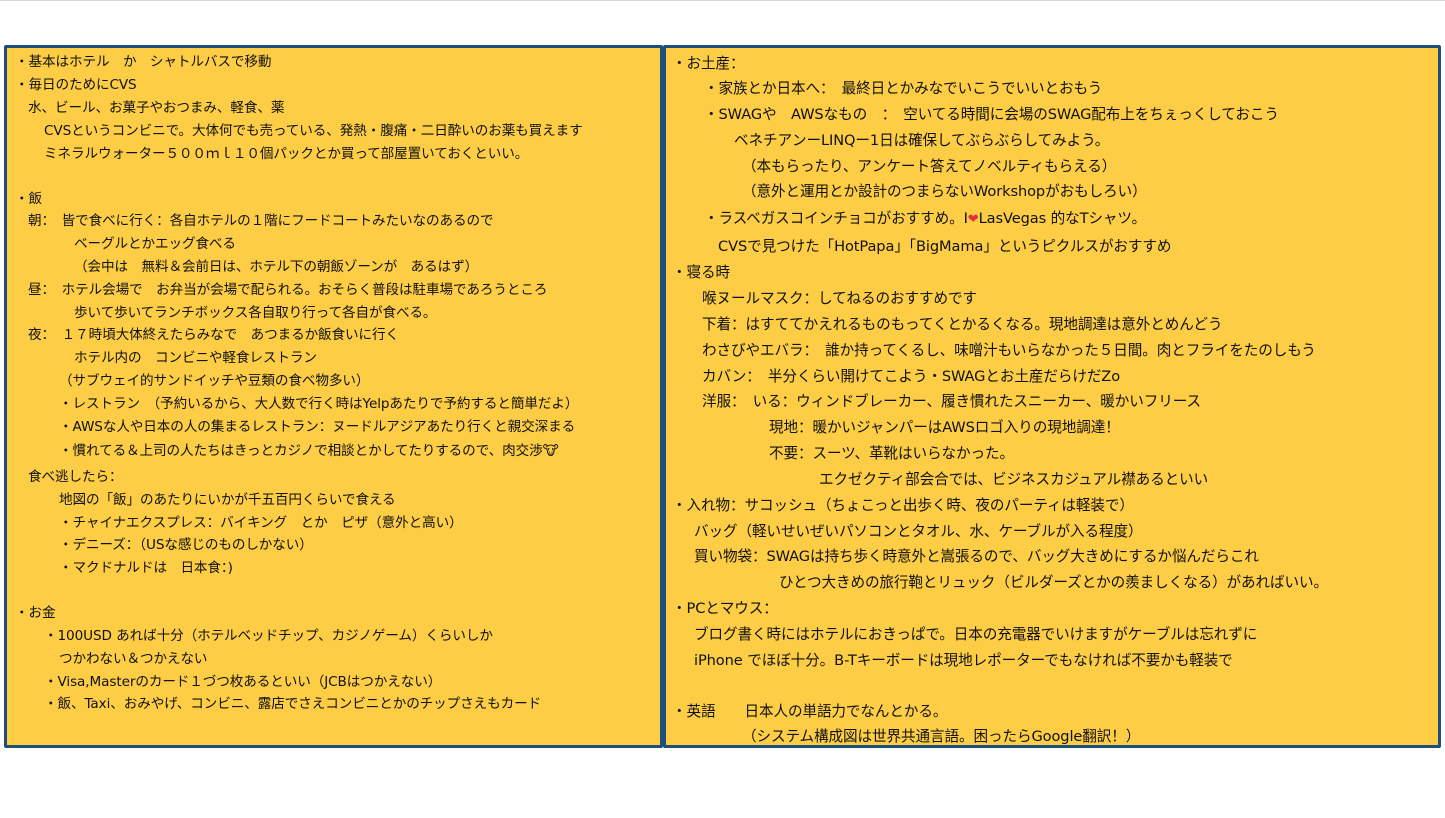  I want to click on note-line: バッグ（軽いせいぜいパソコンとタオル、水、ケーブルが入る程度）, so click(918, 531).